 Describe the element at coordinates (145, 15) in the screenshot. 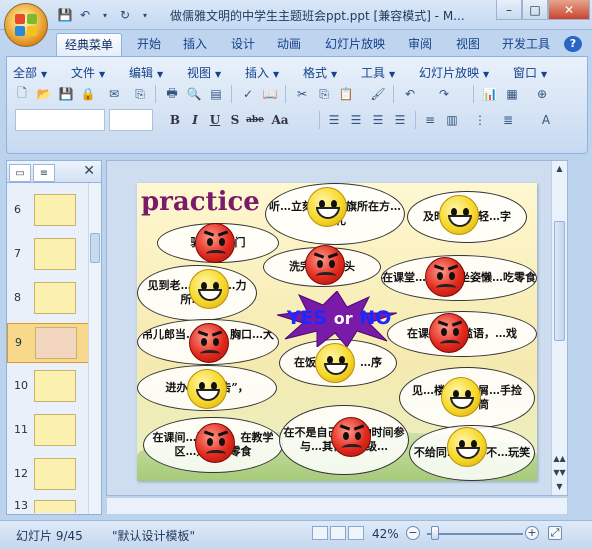

I see `customize-qat-icon: ▾` at that location.